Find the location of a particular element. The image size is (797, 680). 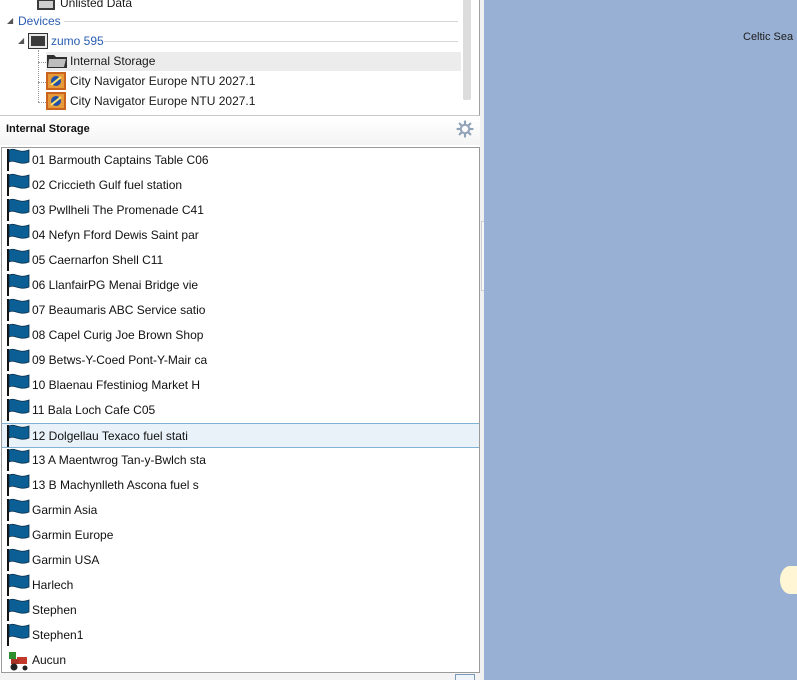

list-item-label: 07 Beaumaris ABC Service satio is located at coordinates (119, 310).